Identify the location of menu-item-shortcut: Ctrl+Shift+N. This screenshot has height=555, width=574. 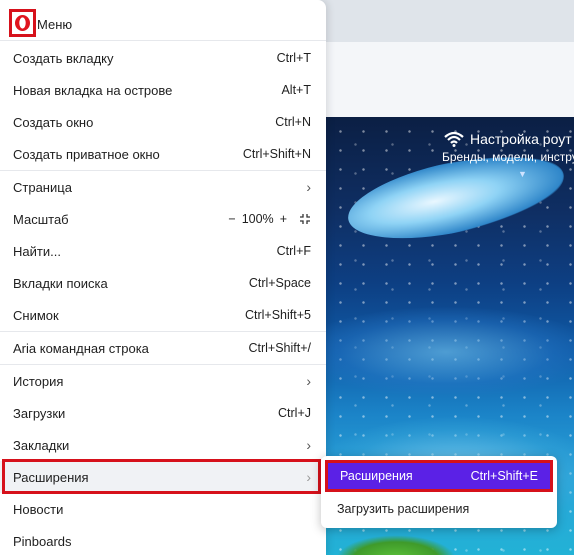
(276, 154).